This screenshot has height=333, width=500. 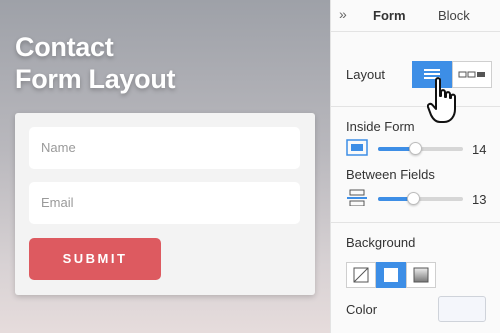 What do you see at coordinates (343, 14) in the screenshot?
I see `double-chevron-right-icon: »` at bounding box center [343, 14].